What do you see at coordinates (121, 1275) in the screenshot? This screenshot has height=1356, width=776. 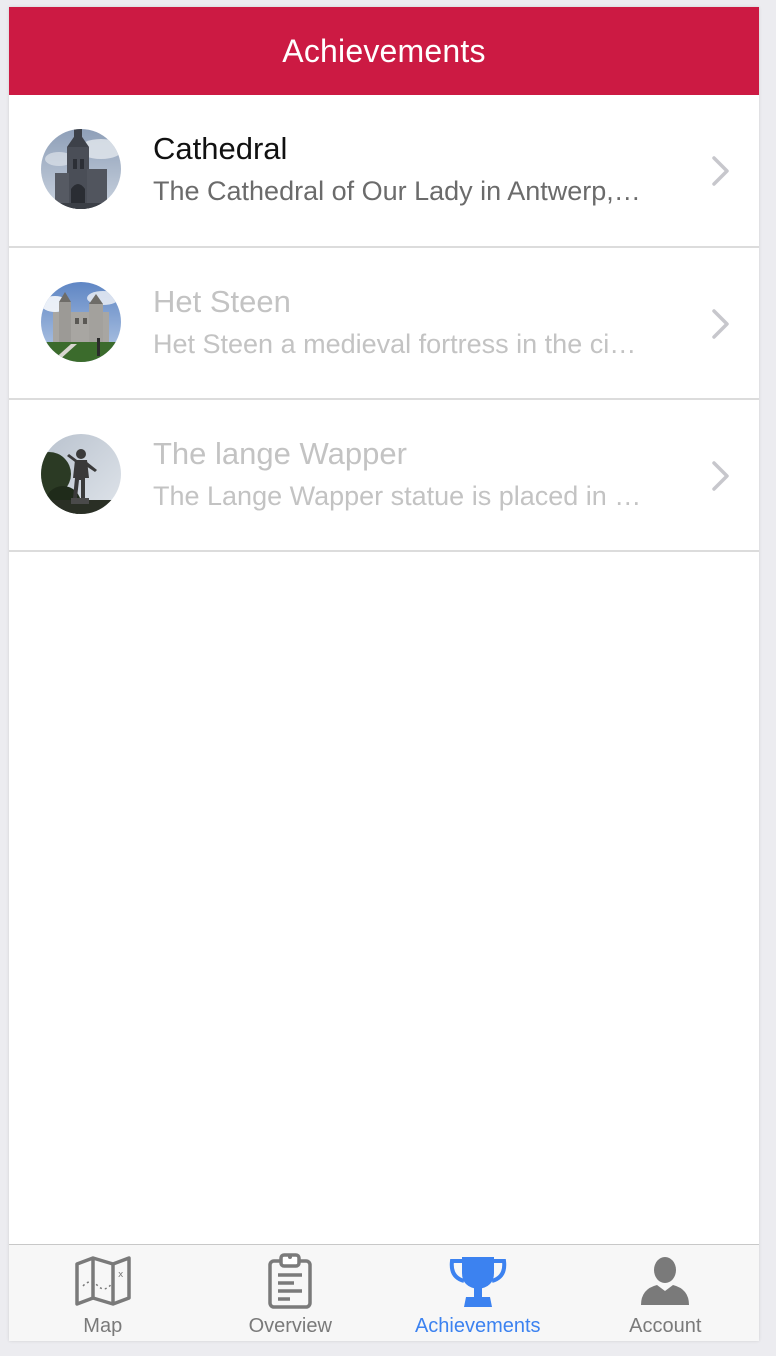 I see `svg-text: x` at bounding box center [121, 1275].